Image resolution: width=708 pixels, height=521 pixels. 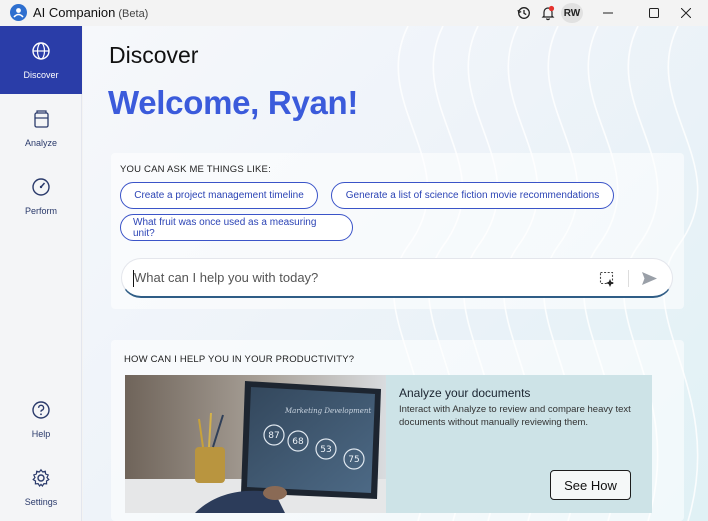 What do you see at coordinates (465, 393) in the screenshot?
I see `feature-title: Analyze your documents` at bounding box center [465, 393].